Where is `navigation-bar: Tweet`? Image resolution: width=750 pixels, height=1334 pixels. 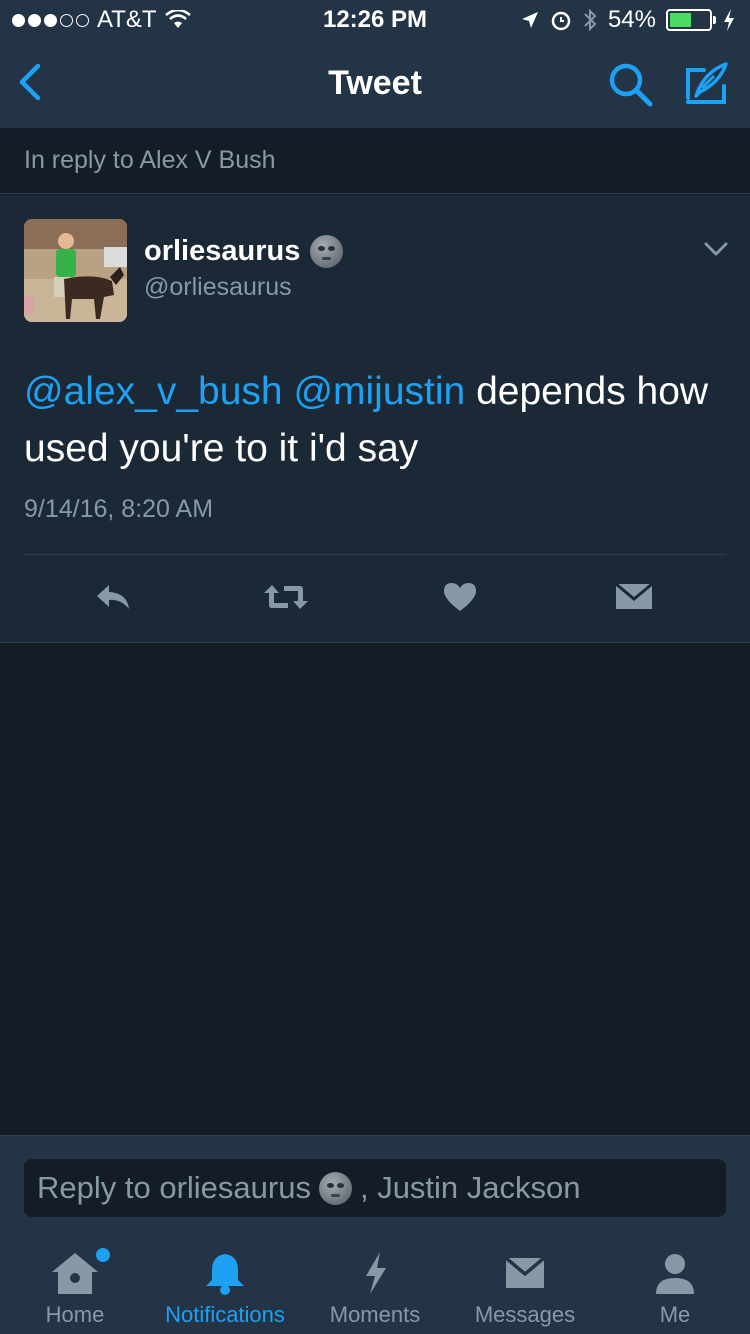 navigation-bar: Tweet is located at coordinates (375, 84).